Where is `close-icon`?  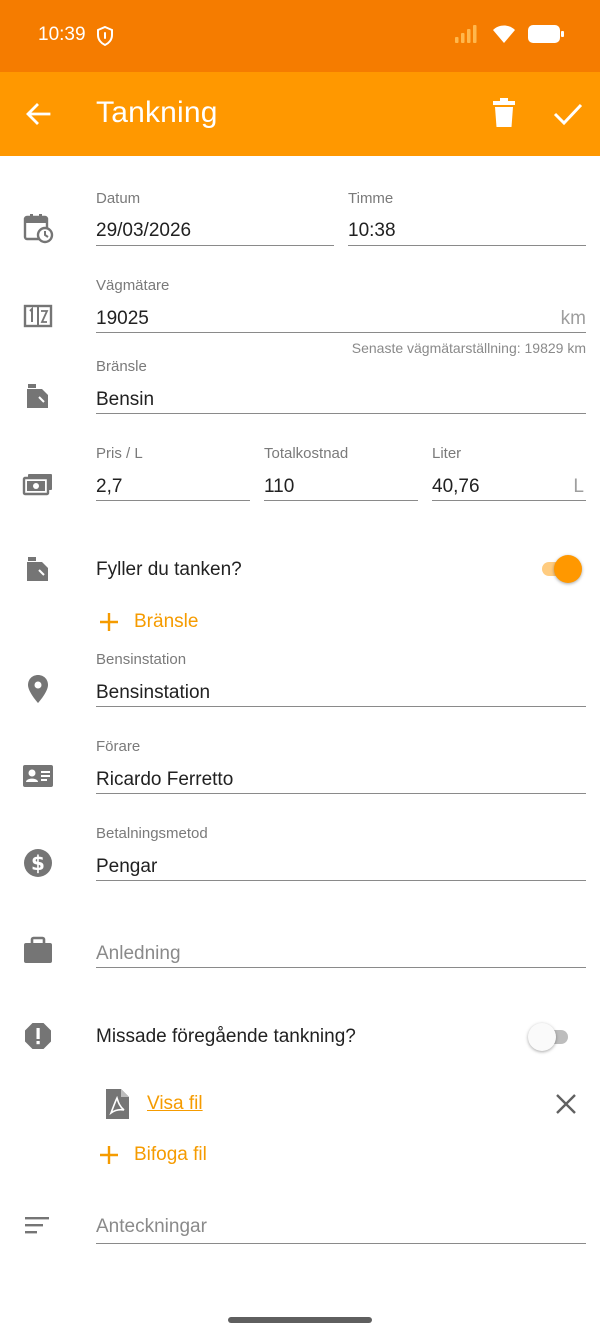
close-icon is located at coordinates (566, 1104).